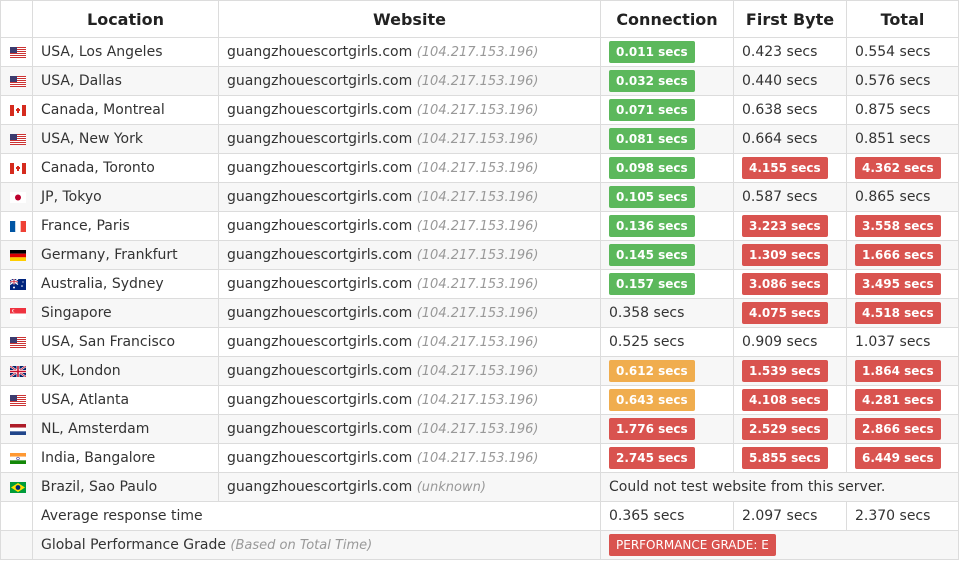 The height and width of the screenshot is (563, 960). Describe the element at coordinates (125, 168) in the screenshot. I see `location-cell: Canada, Toronto` at that location.